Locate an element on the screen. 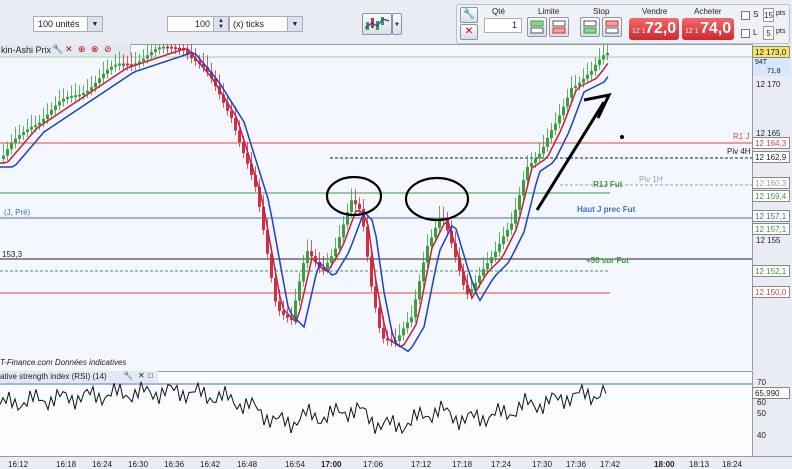  buy-button: 12 1 74,0 is located at coordinates (708, 29).